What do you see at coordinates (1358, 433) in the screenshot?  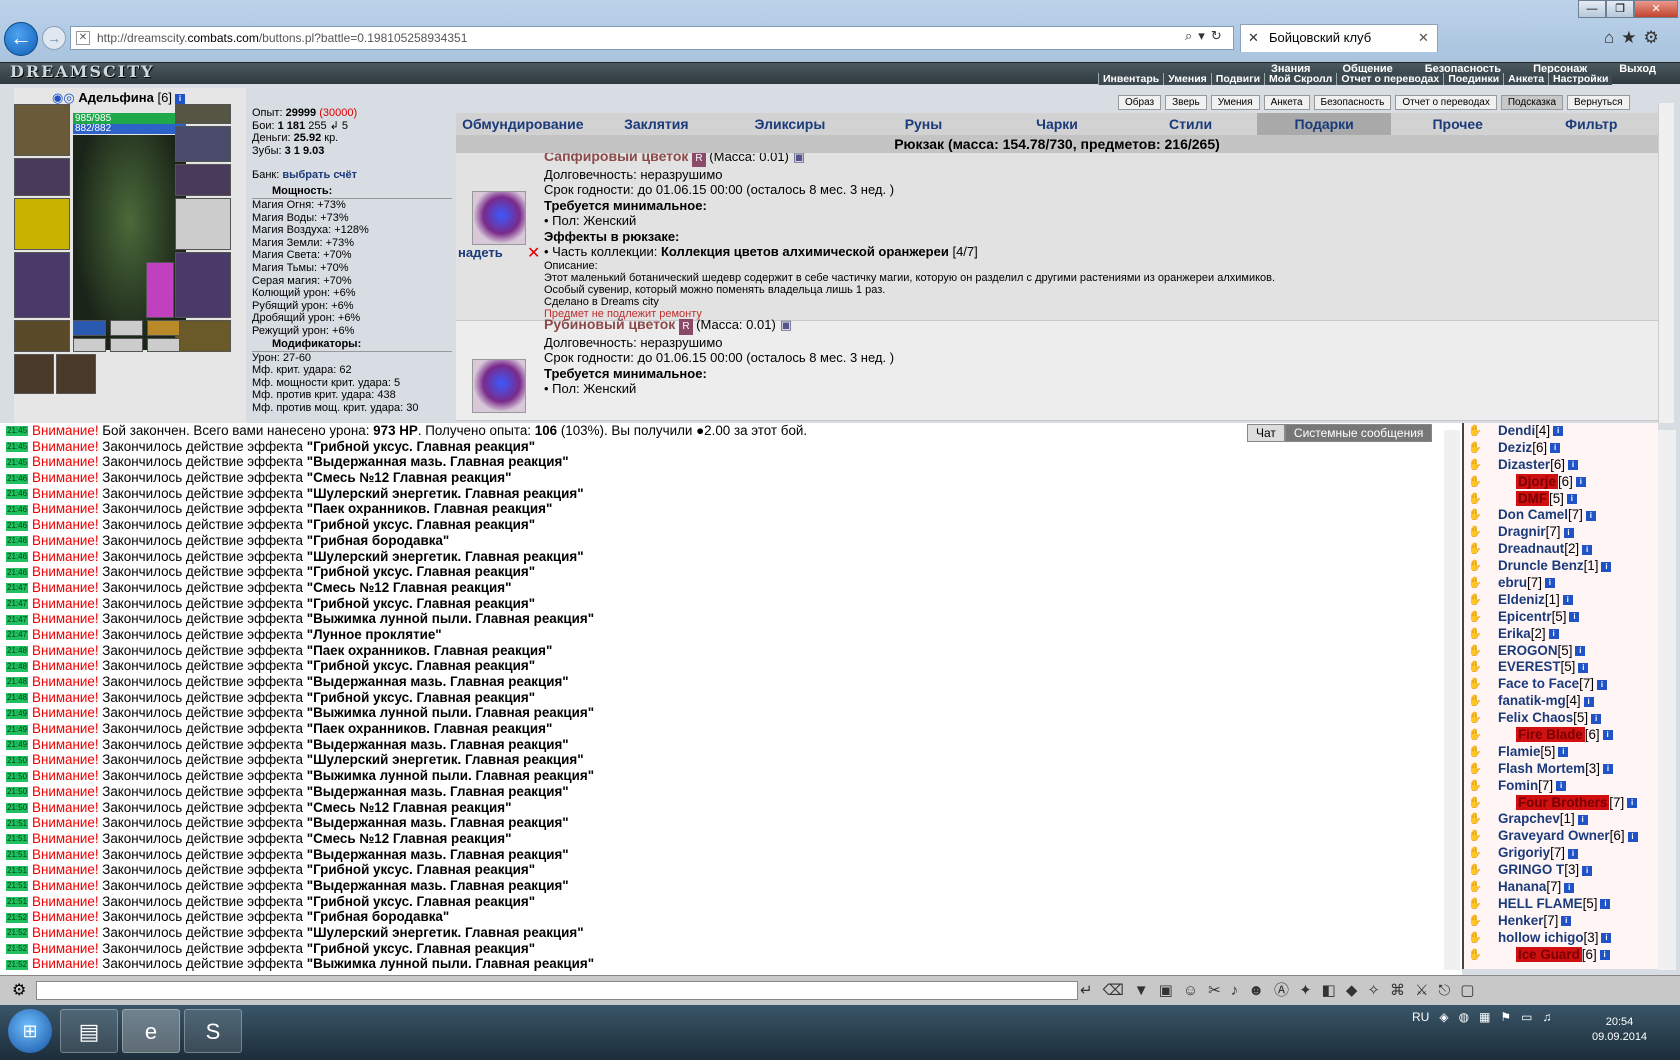 I see `chat-tab: Системные сообщения` at bounding box center [1358, 433].